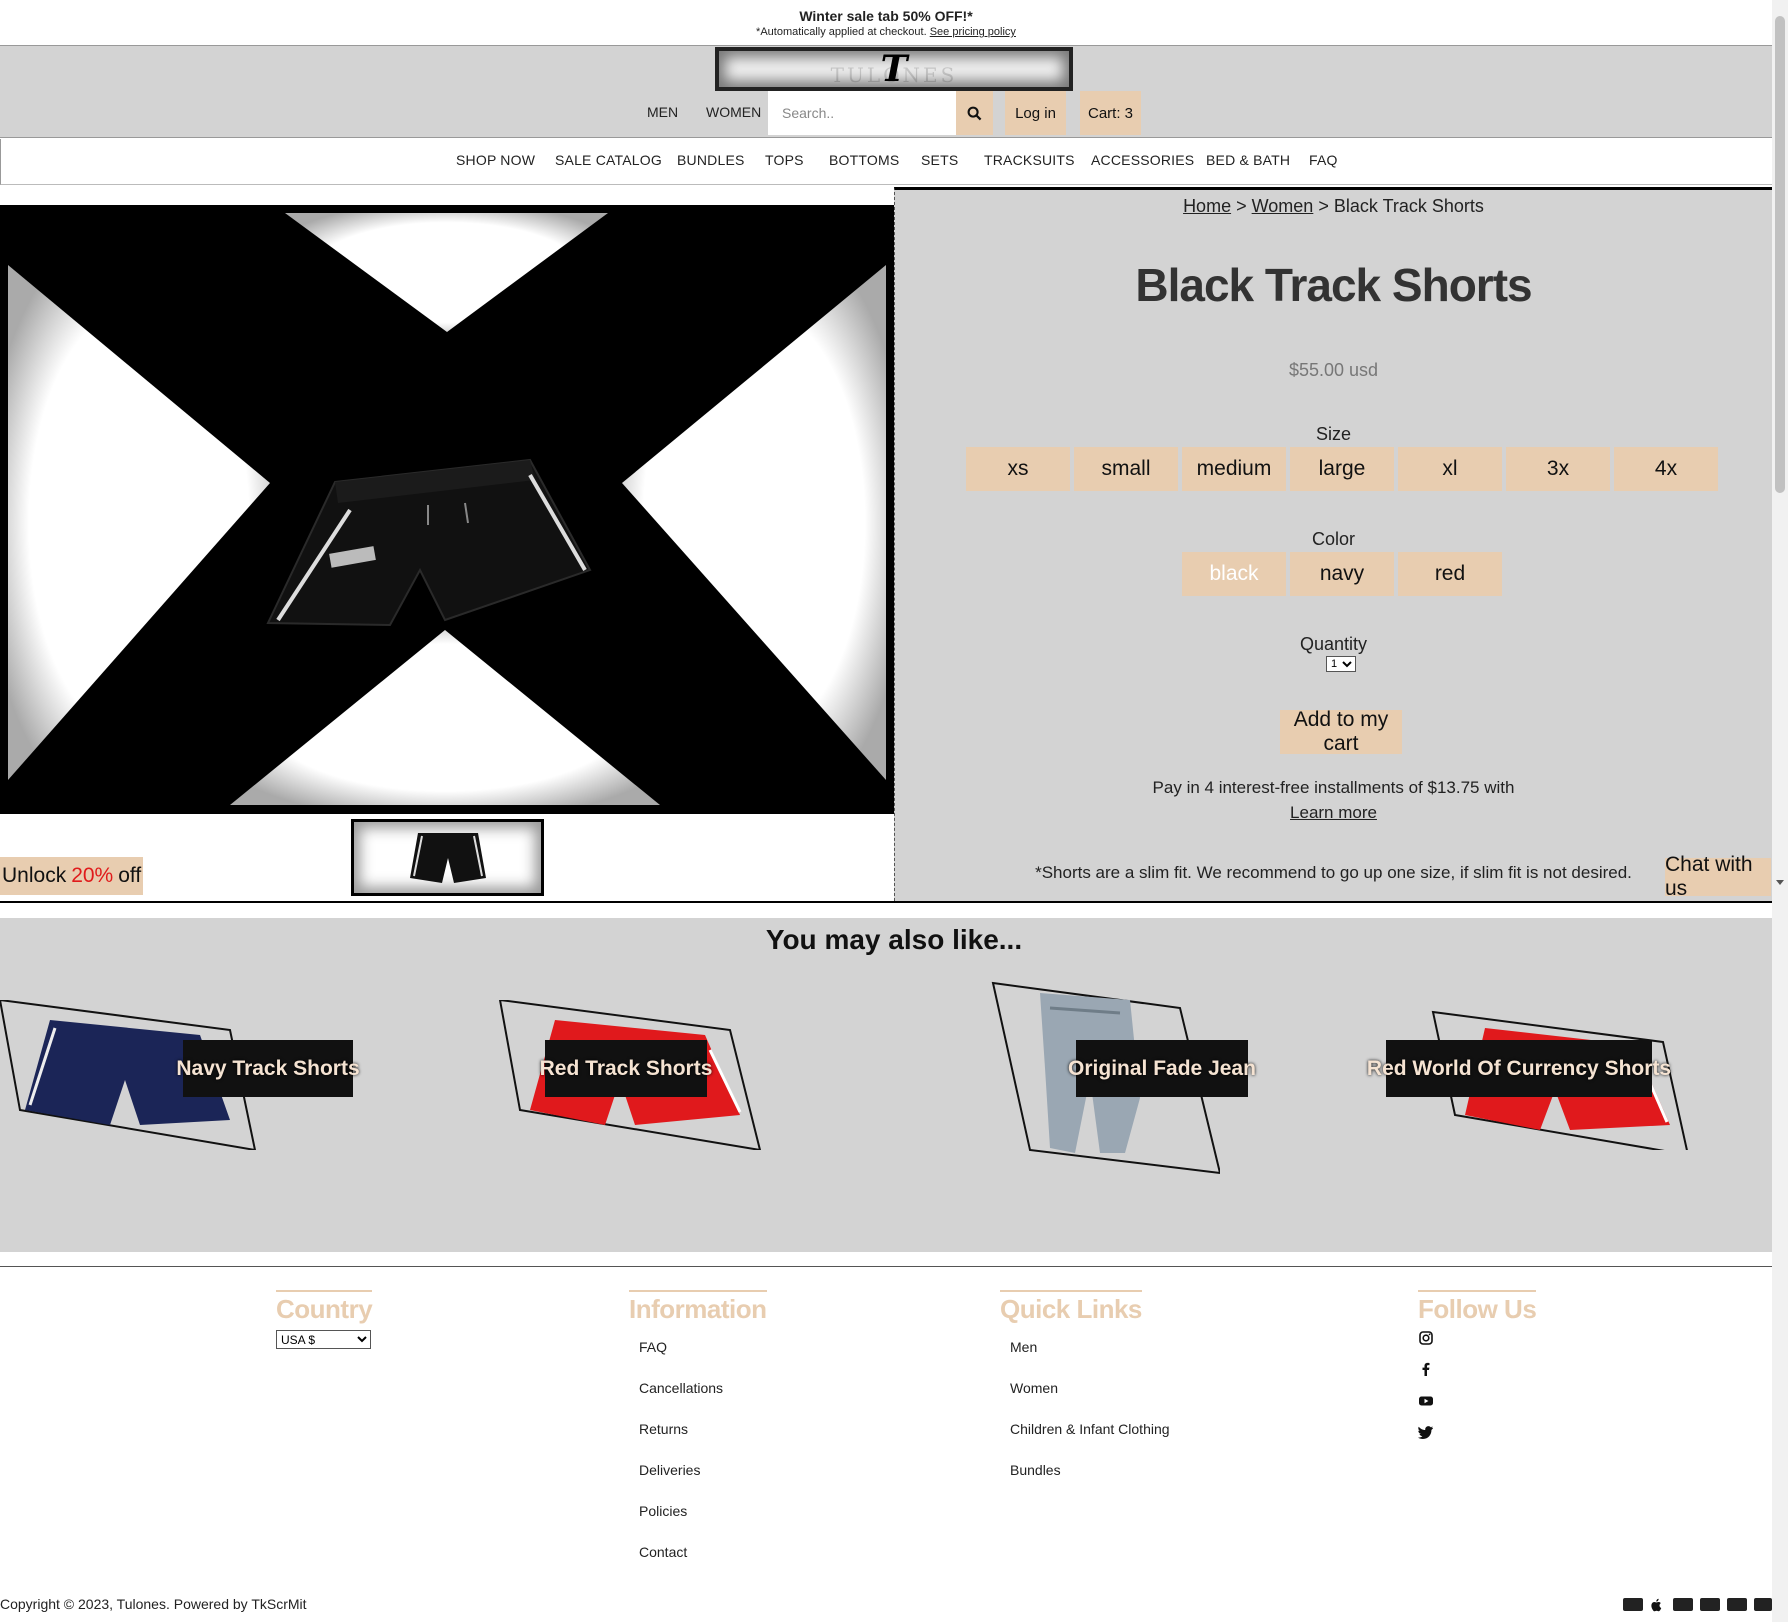 The image size is (1788, 1622). What do you see at coordinates (663, 1429) in the screenshot?
I see `footer-link-returns: Returns` at bounding box center [663, 1429].